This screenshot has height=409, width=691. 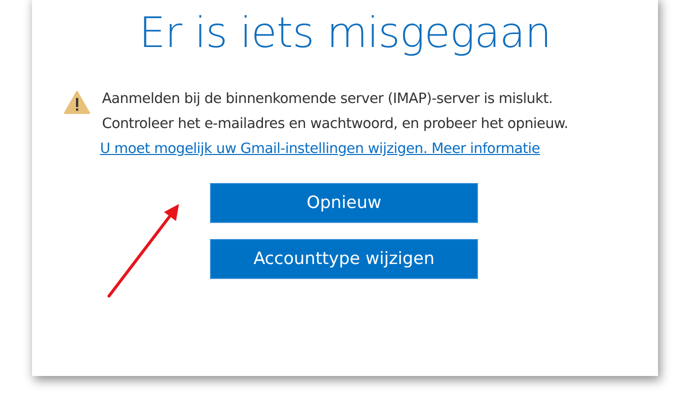 I want to click on action-button: Accounttype wijzigen, so click(x=344, y=259).